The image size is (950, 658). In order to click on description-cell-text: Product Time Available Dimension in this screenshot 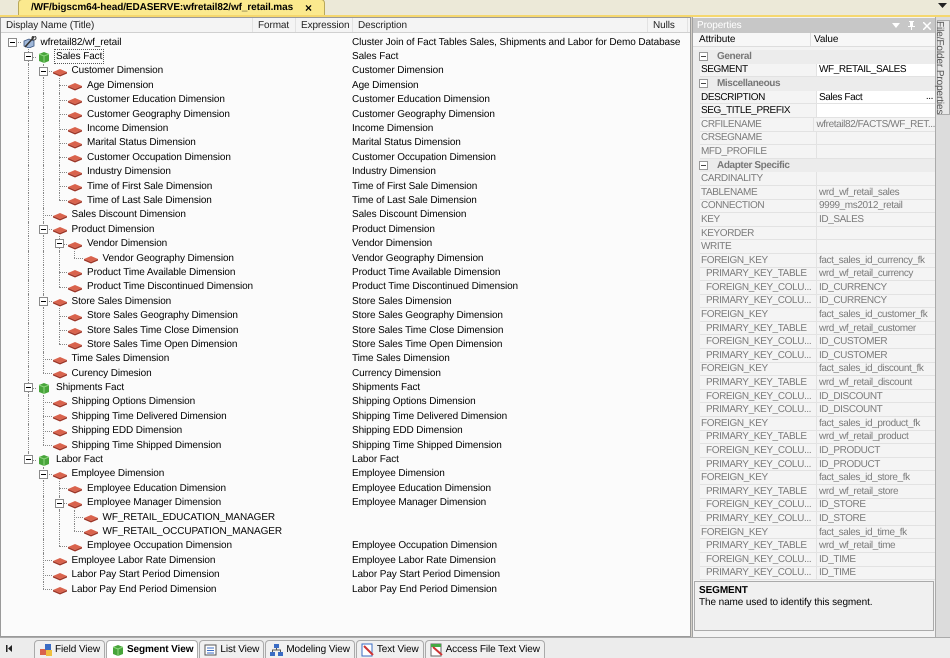, I will do `click(426, 273)`.